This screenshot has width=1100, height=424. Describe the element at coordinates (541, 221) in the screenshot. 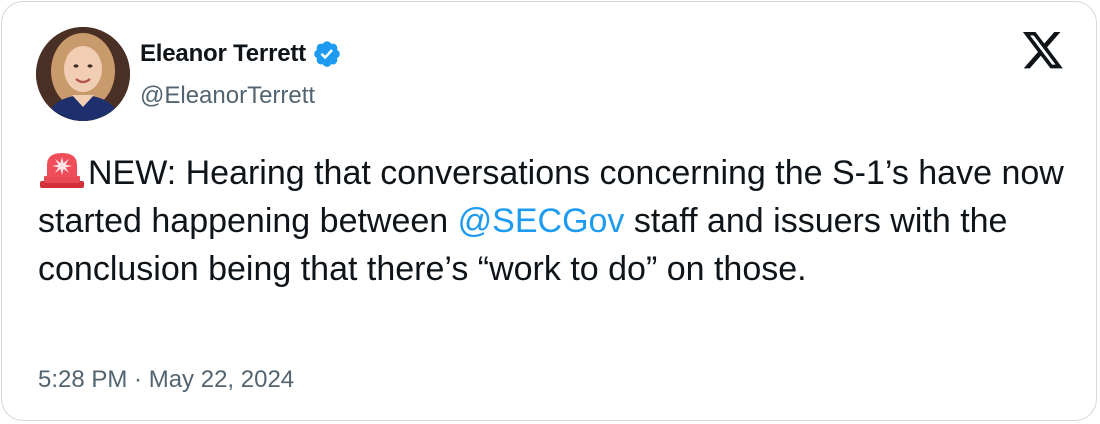

I see `mention-link: @SECGov` at that location.